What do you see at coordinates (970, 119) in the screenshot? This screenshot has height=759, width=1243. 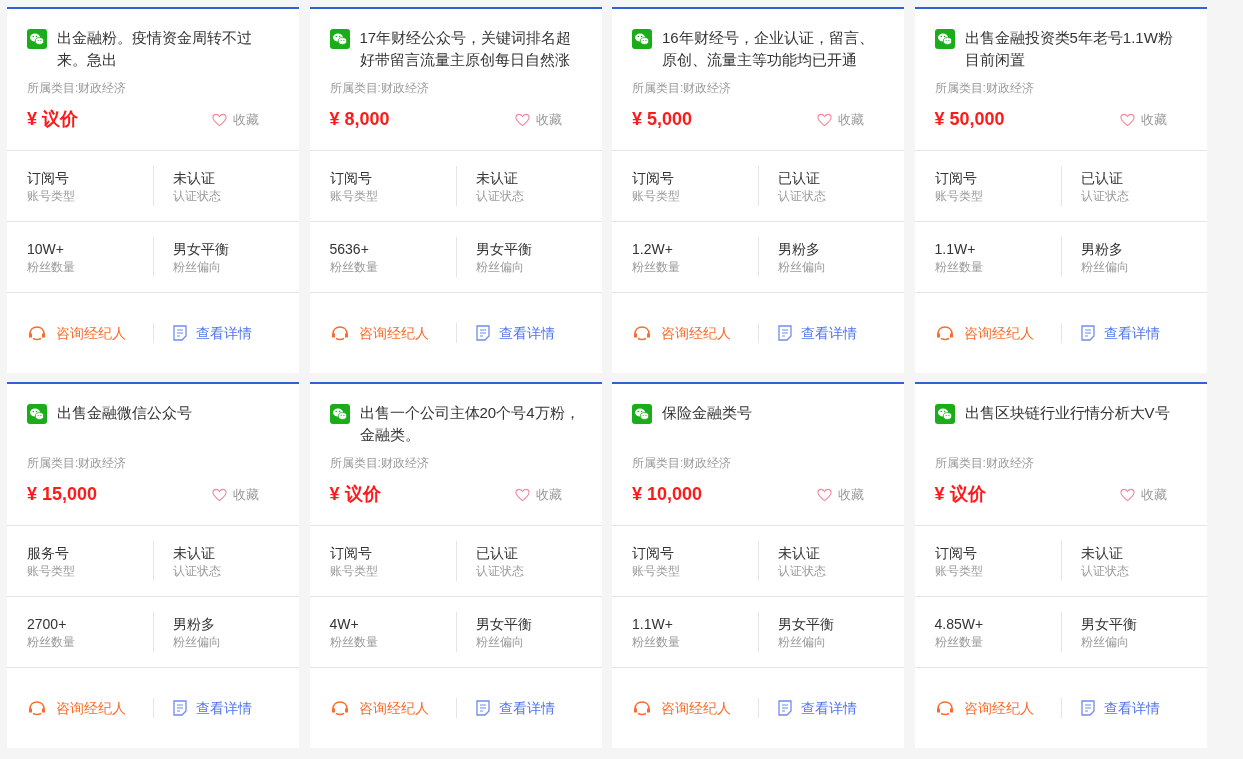 I see `price: ¥ 50,000` at bounding box center [970, 119].